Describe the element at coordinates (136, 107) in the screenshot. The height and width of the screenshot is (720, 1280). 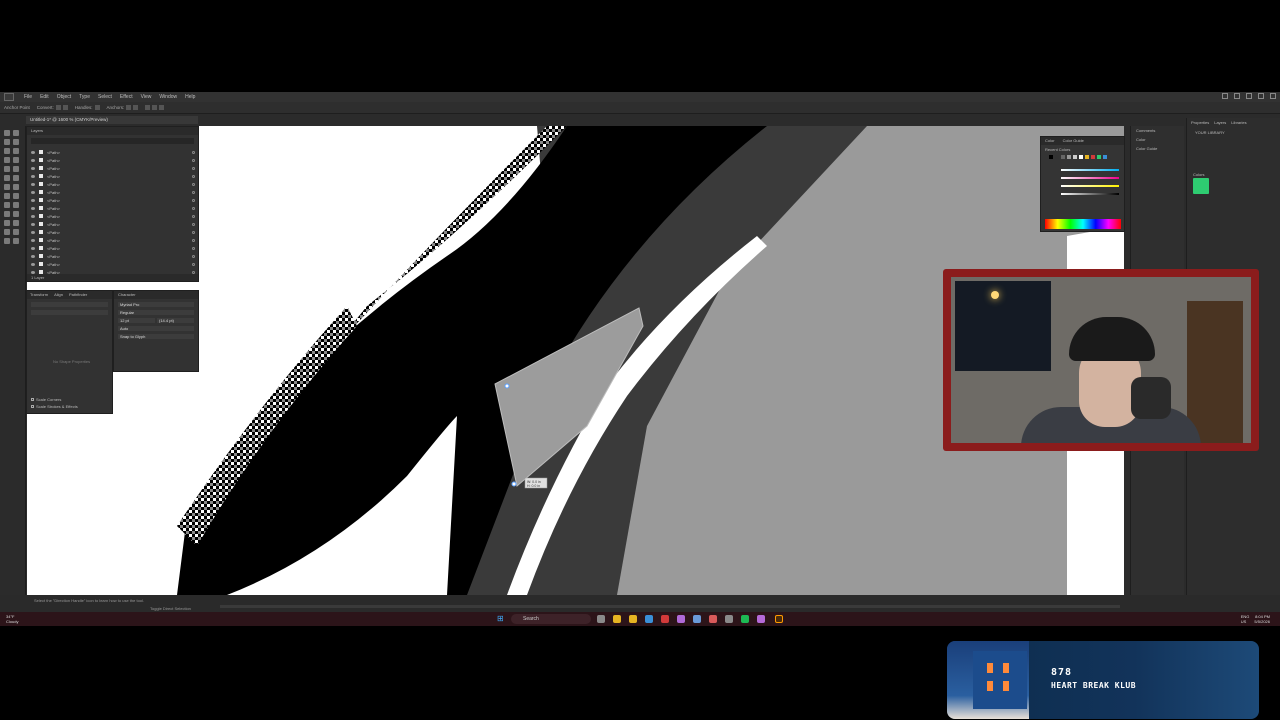
I see `cut-path-icon` at that location.